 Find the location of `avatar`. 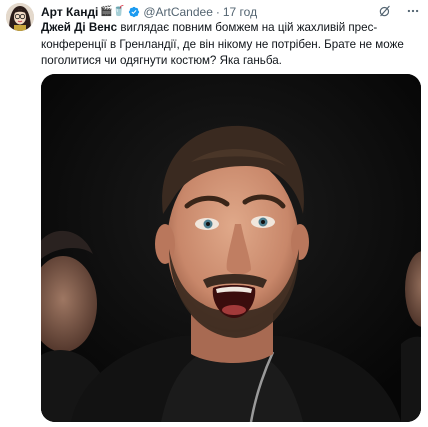

avatar is located at coordinates (20, 17).